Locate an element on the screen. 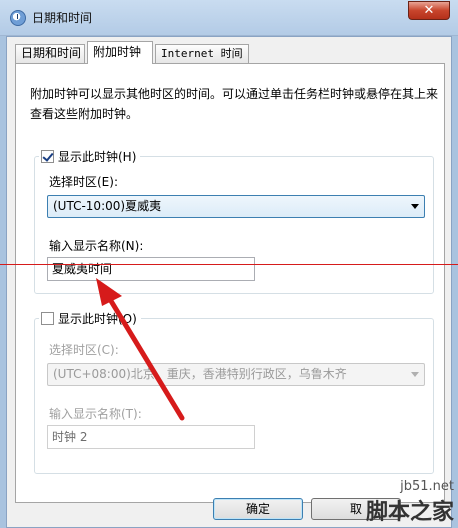 This screenshot has height=528, width=458. watermark: jb51.net 脚本之家 is located at coordinates (410, 502).